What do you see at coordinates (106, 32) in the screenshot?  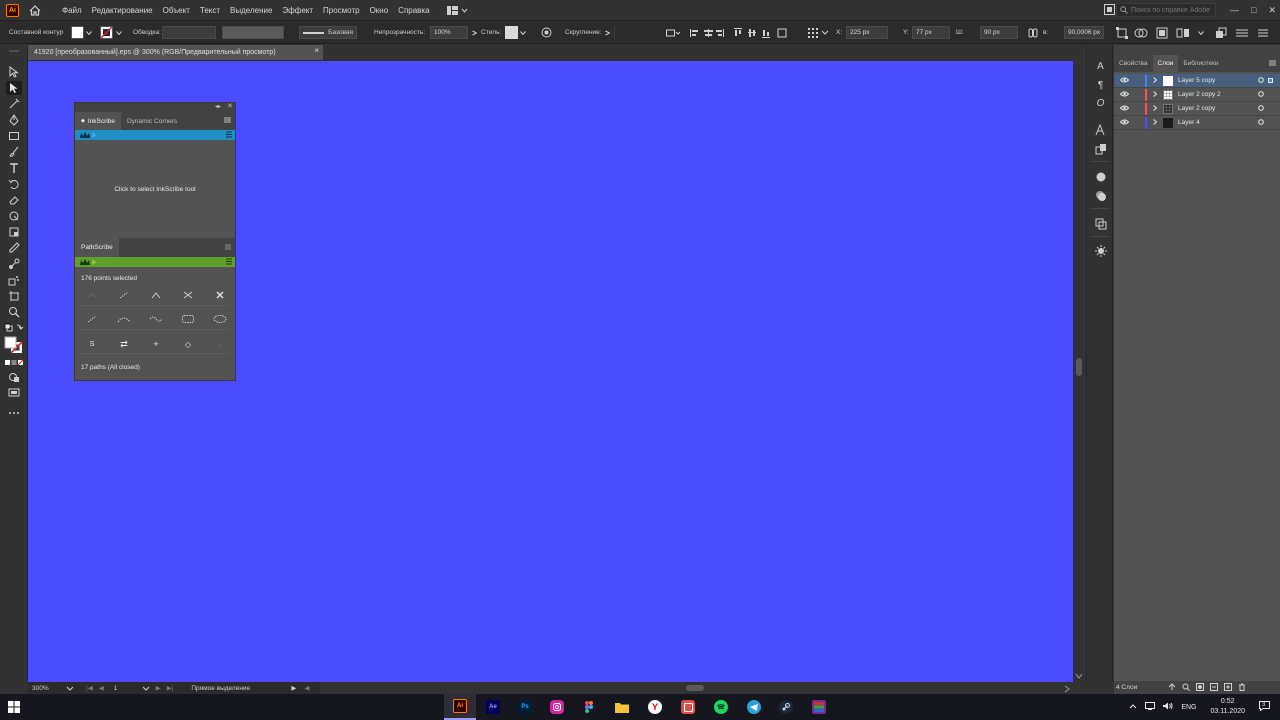 I see `stroke-swatch` at bounding box center [106, 32].